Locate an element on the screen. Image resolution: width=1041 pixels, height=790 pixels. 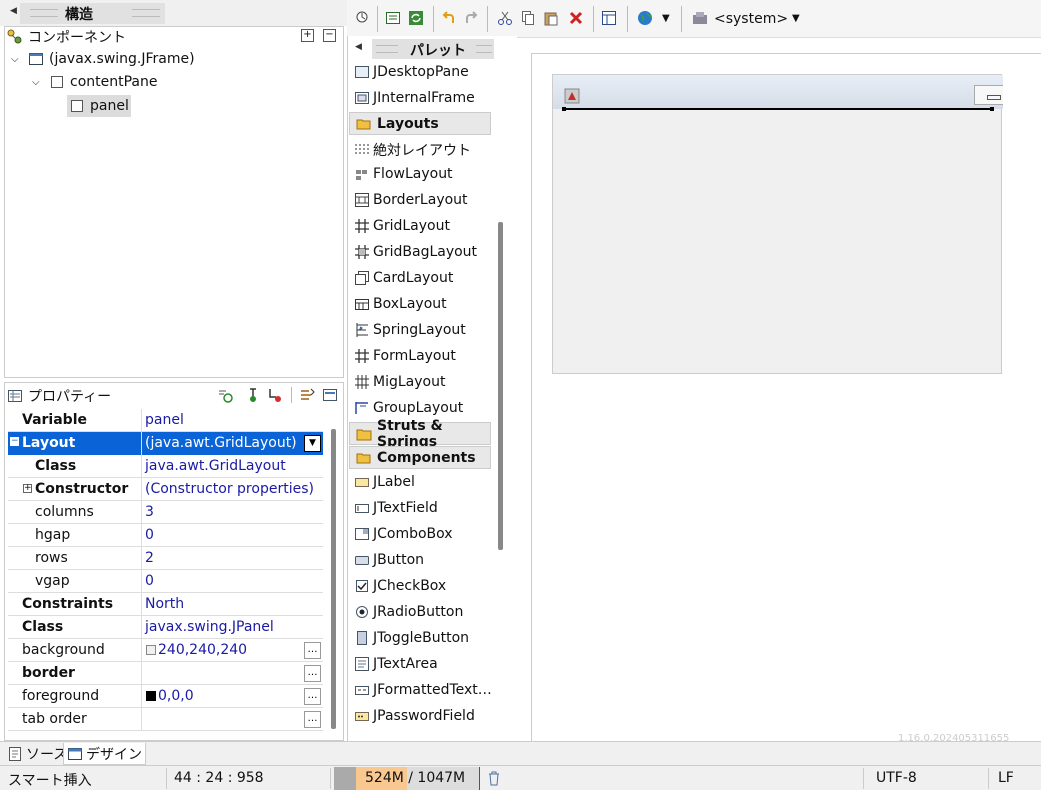
toolbar: ▼ <system> ▼ is located at coordinates (694, 19).